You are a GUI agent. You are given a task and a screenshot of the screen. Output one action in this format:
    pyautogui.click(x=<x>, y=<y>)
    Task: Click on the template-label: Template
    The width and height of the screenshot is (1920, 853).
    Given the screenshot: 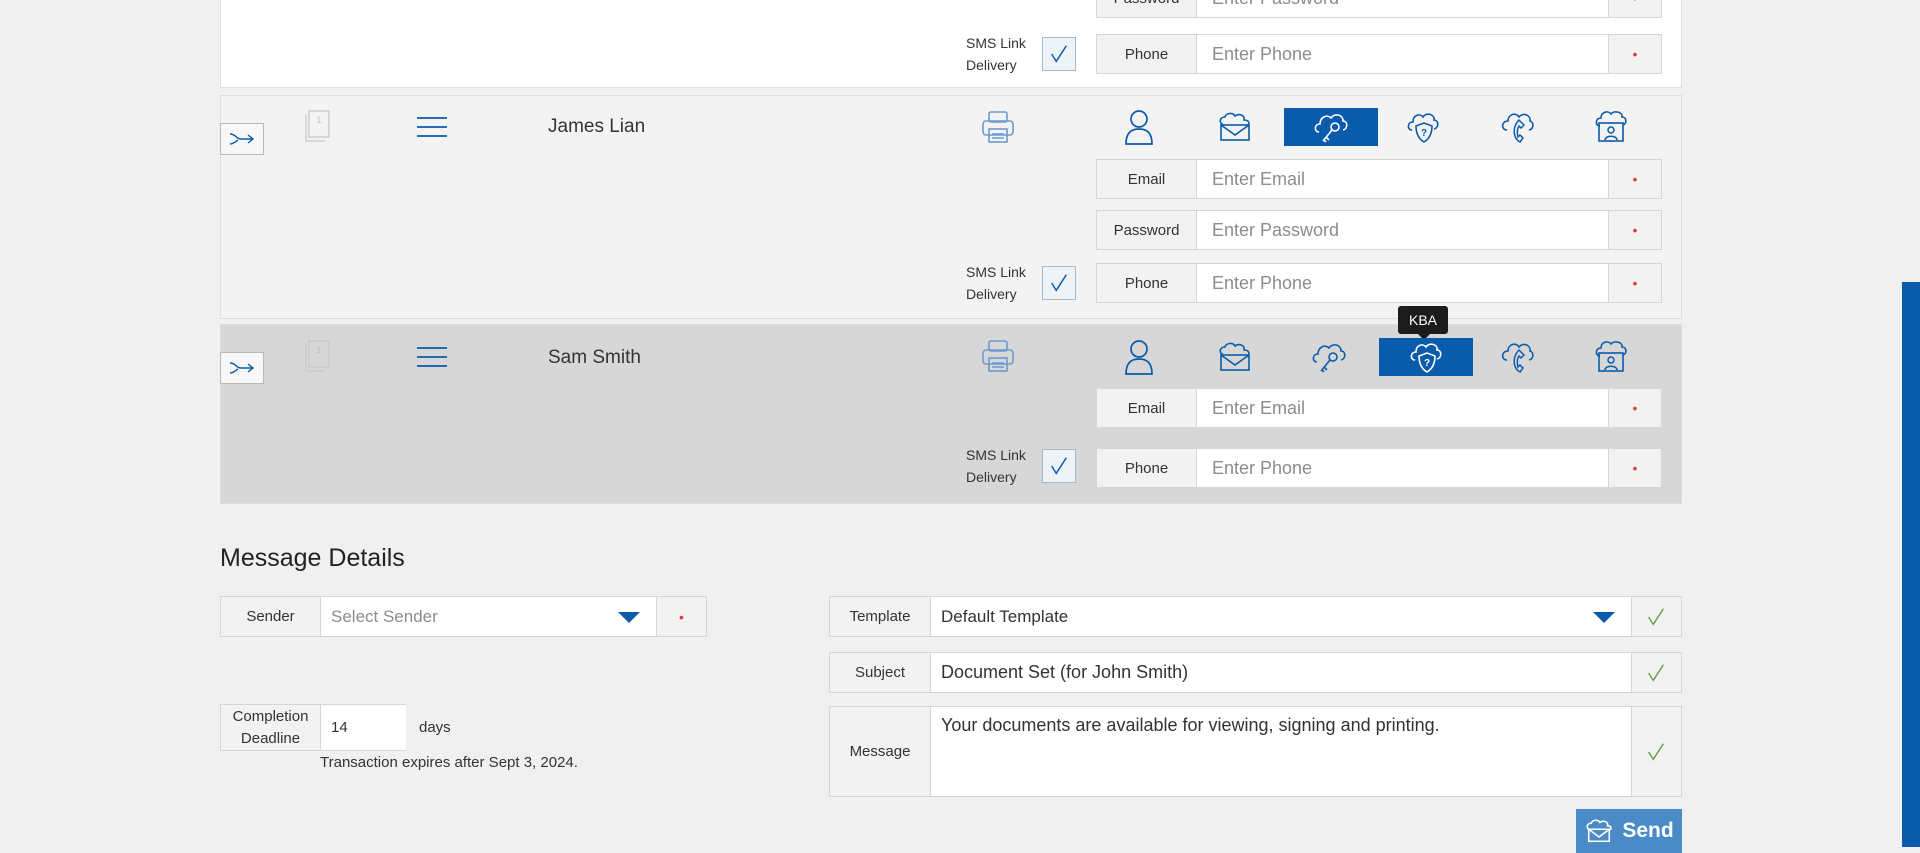 What is the action you would take?
    pyautogui.click(x=880, y=616)
    